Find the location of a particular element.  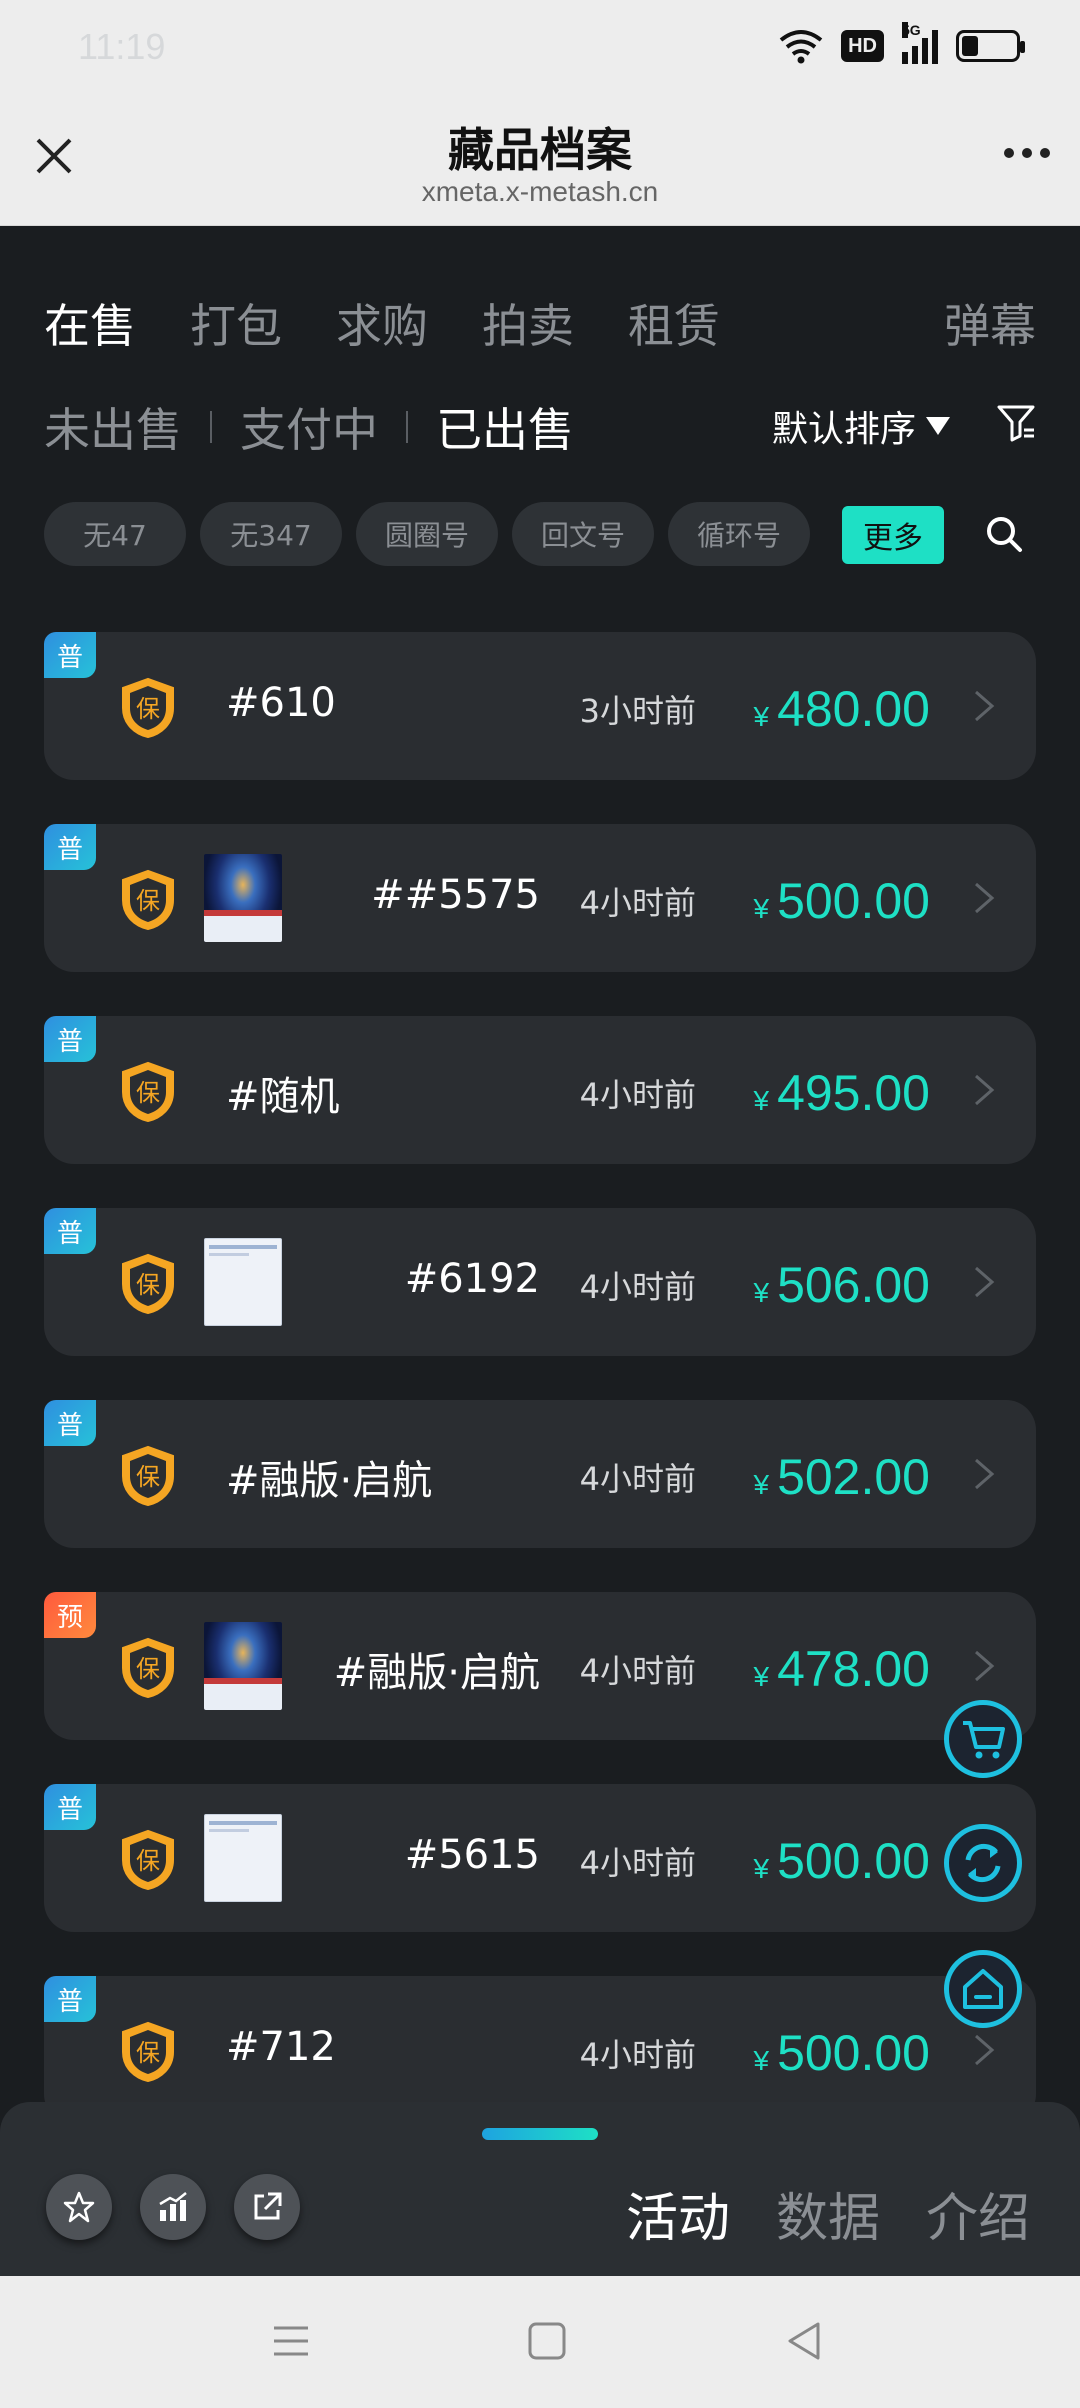

listing-row: 普保 #5615 4小时前 ¥500.00 is located at coordinates (540, 1858).